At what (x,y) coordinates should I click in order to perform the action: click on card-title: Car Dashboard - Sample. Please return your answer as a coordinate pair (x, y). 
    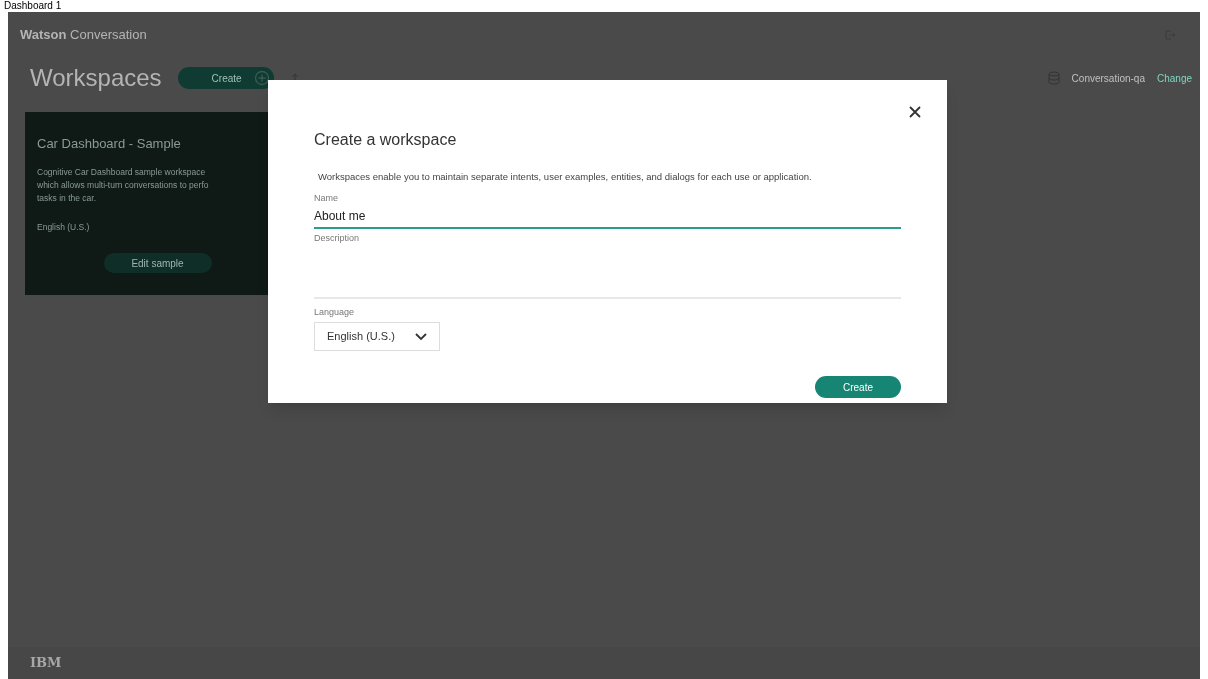
    Looking at the image, I should click on (109, 144).